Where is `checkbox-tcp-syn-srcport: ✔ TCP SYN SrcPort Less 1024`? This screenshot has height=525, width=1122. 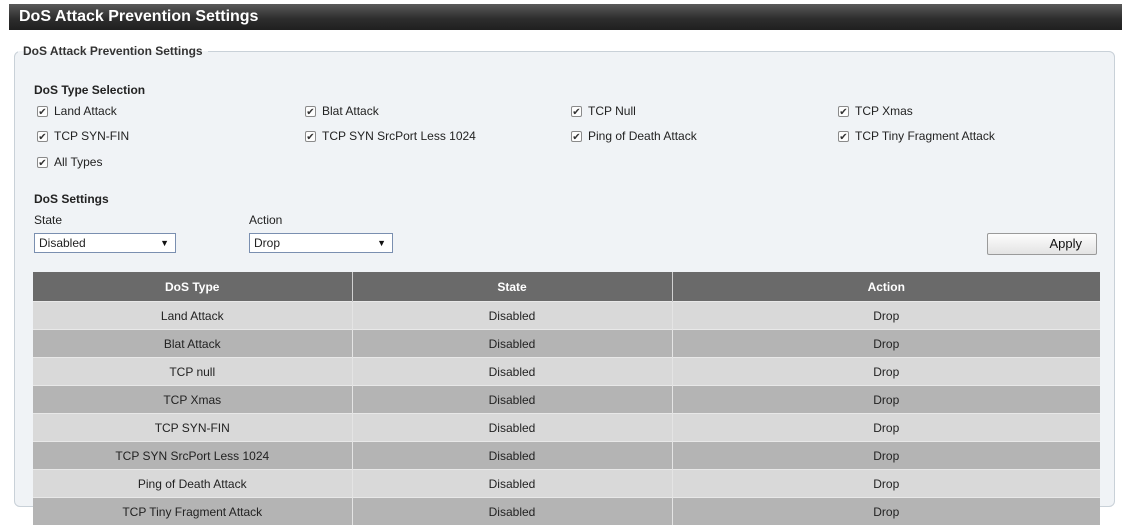 checkbox-tcp-syn-srcport: ✔ TCP SYN SrcPort Less 1024 is located at coordinates (390, 136).